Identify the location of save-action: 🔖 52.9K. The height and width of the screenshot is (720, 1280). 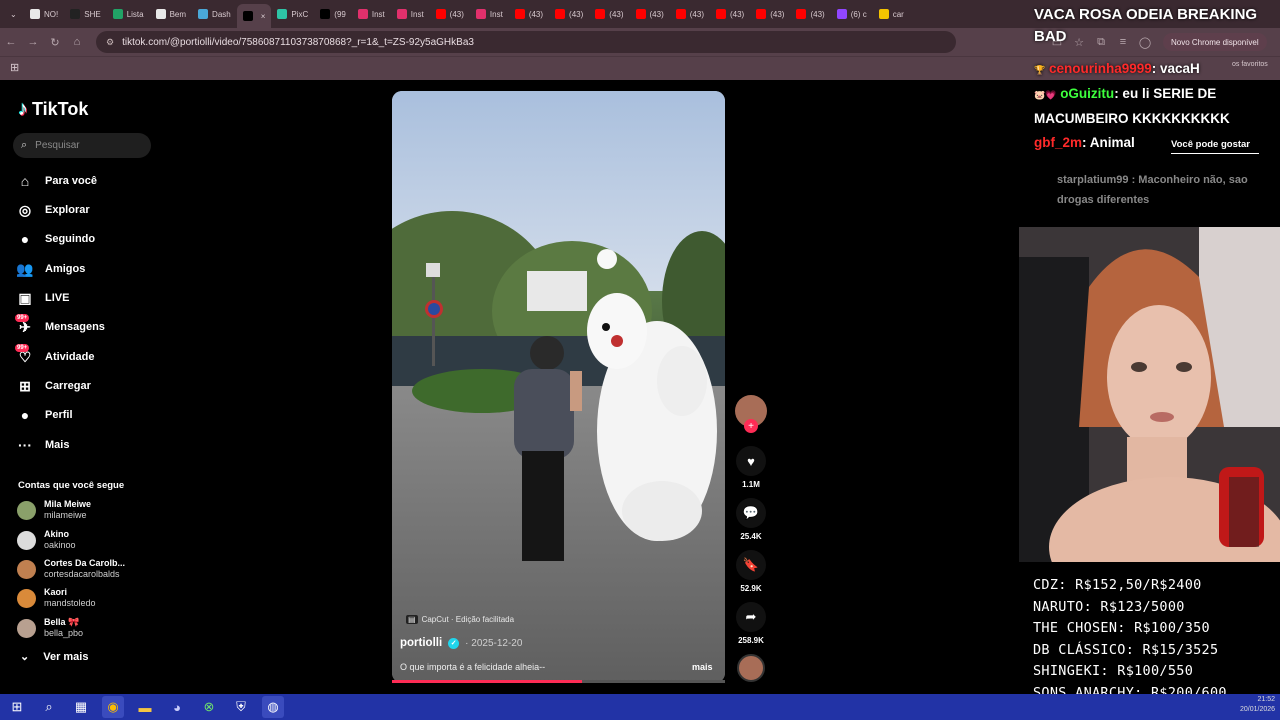
(751, 571).